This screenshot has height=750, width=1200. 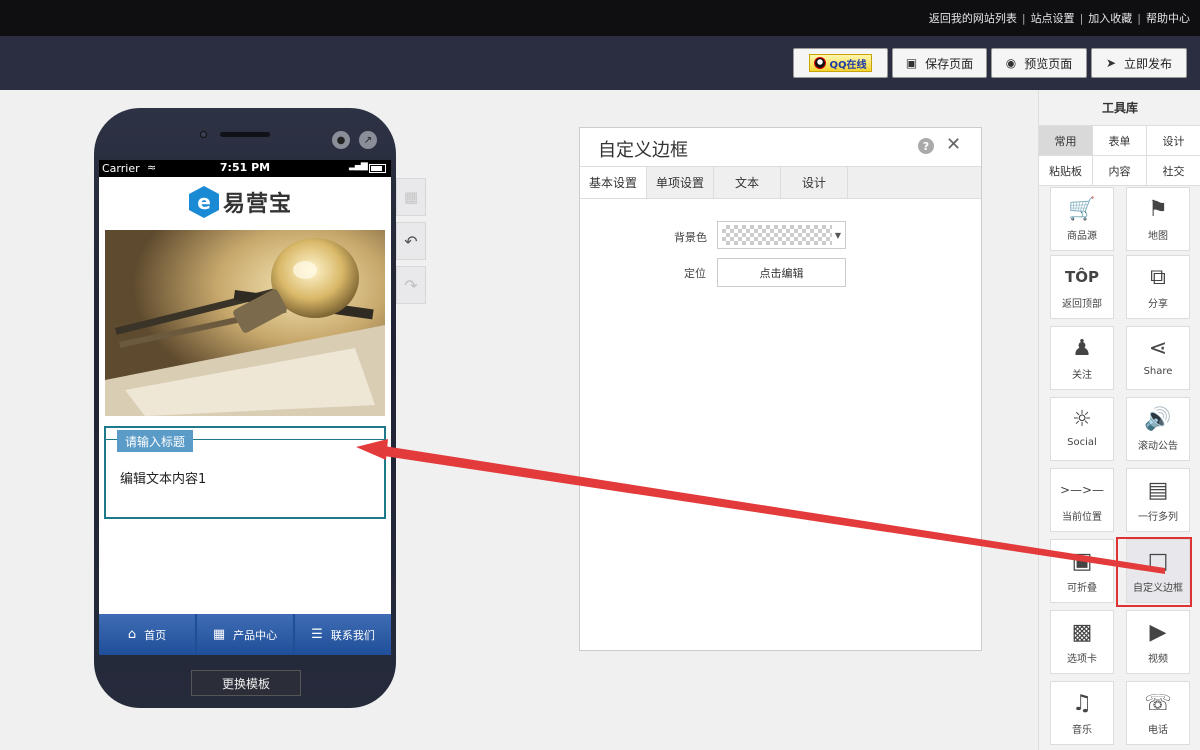 What do you see at coordinates (1082, 277) in the screenshot?
I see `top-icon: TÔP` at bounding box center [1082, 277].